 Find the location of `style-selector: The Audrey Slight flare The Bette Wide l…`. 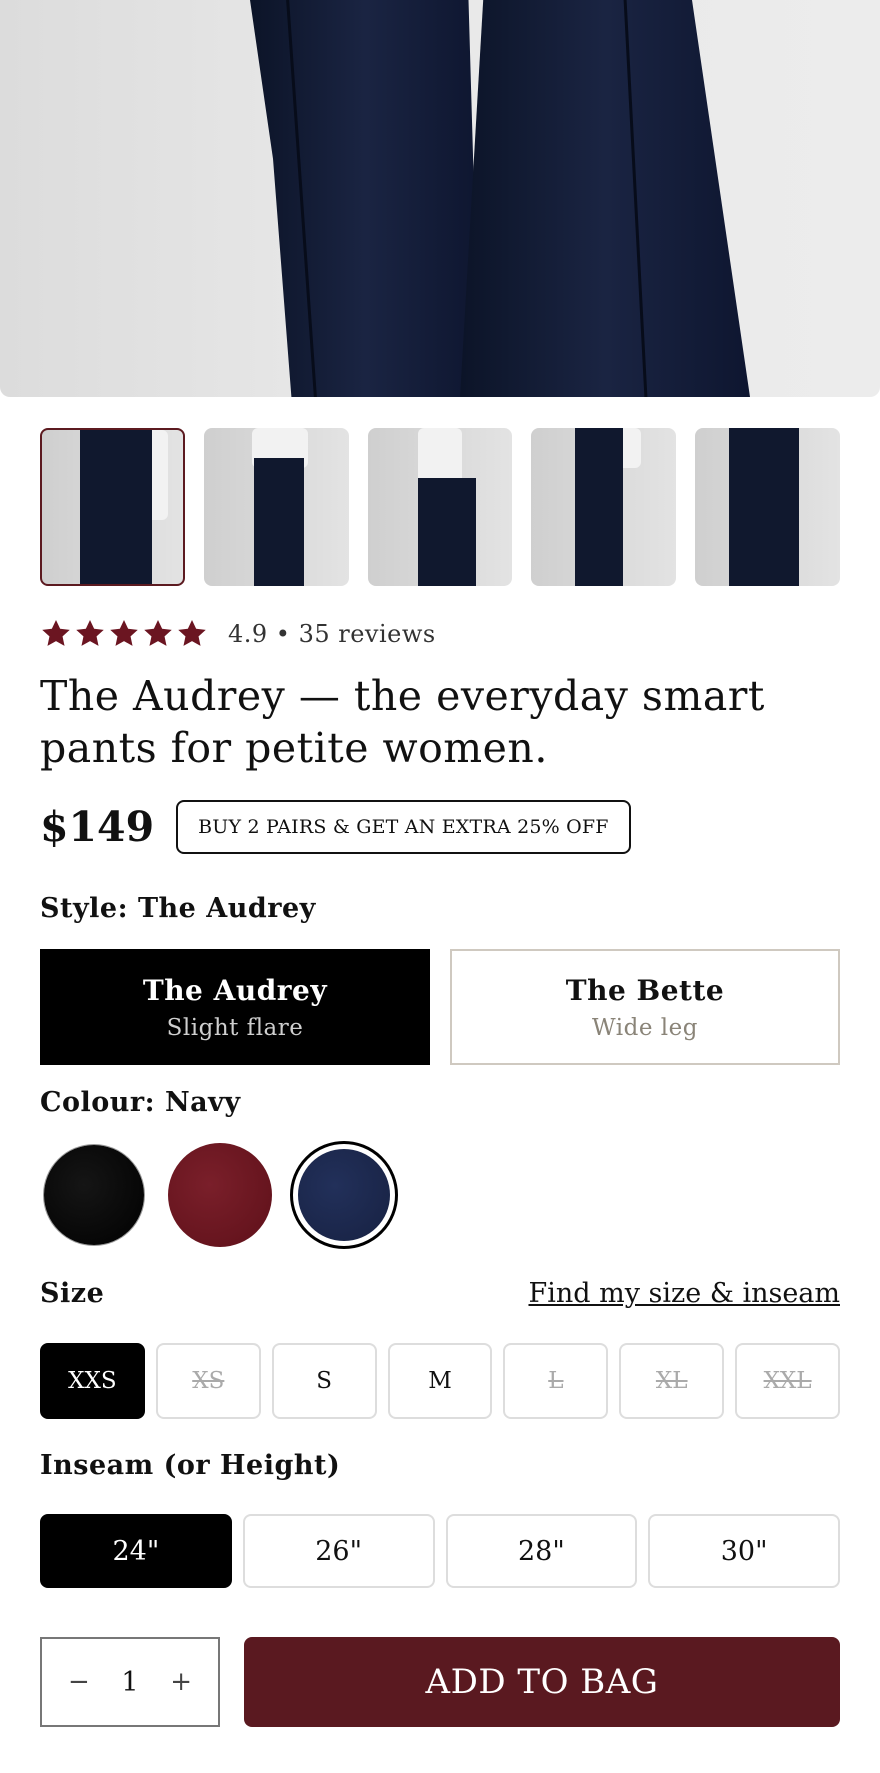

style-selector: The Audrey Slight flare The Bette Wide l… is located at coordinates (440, 1007).